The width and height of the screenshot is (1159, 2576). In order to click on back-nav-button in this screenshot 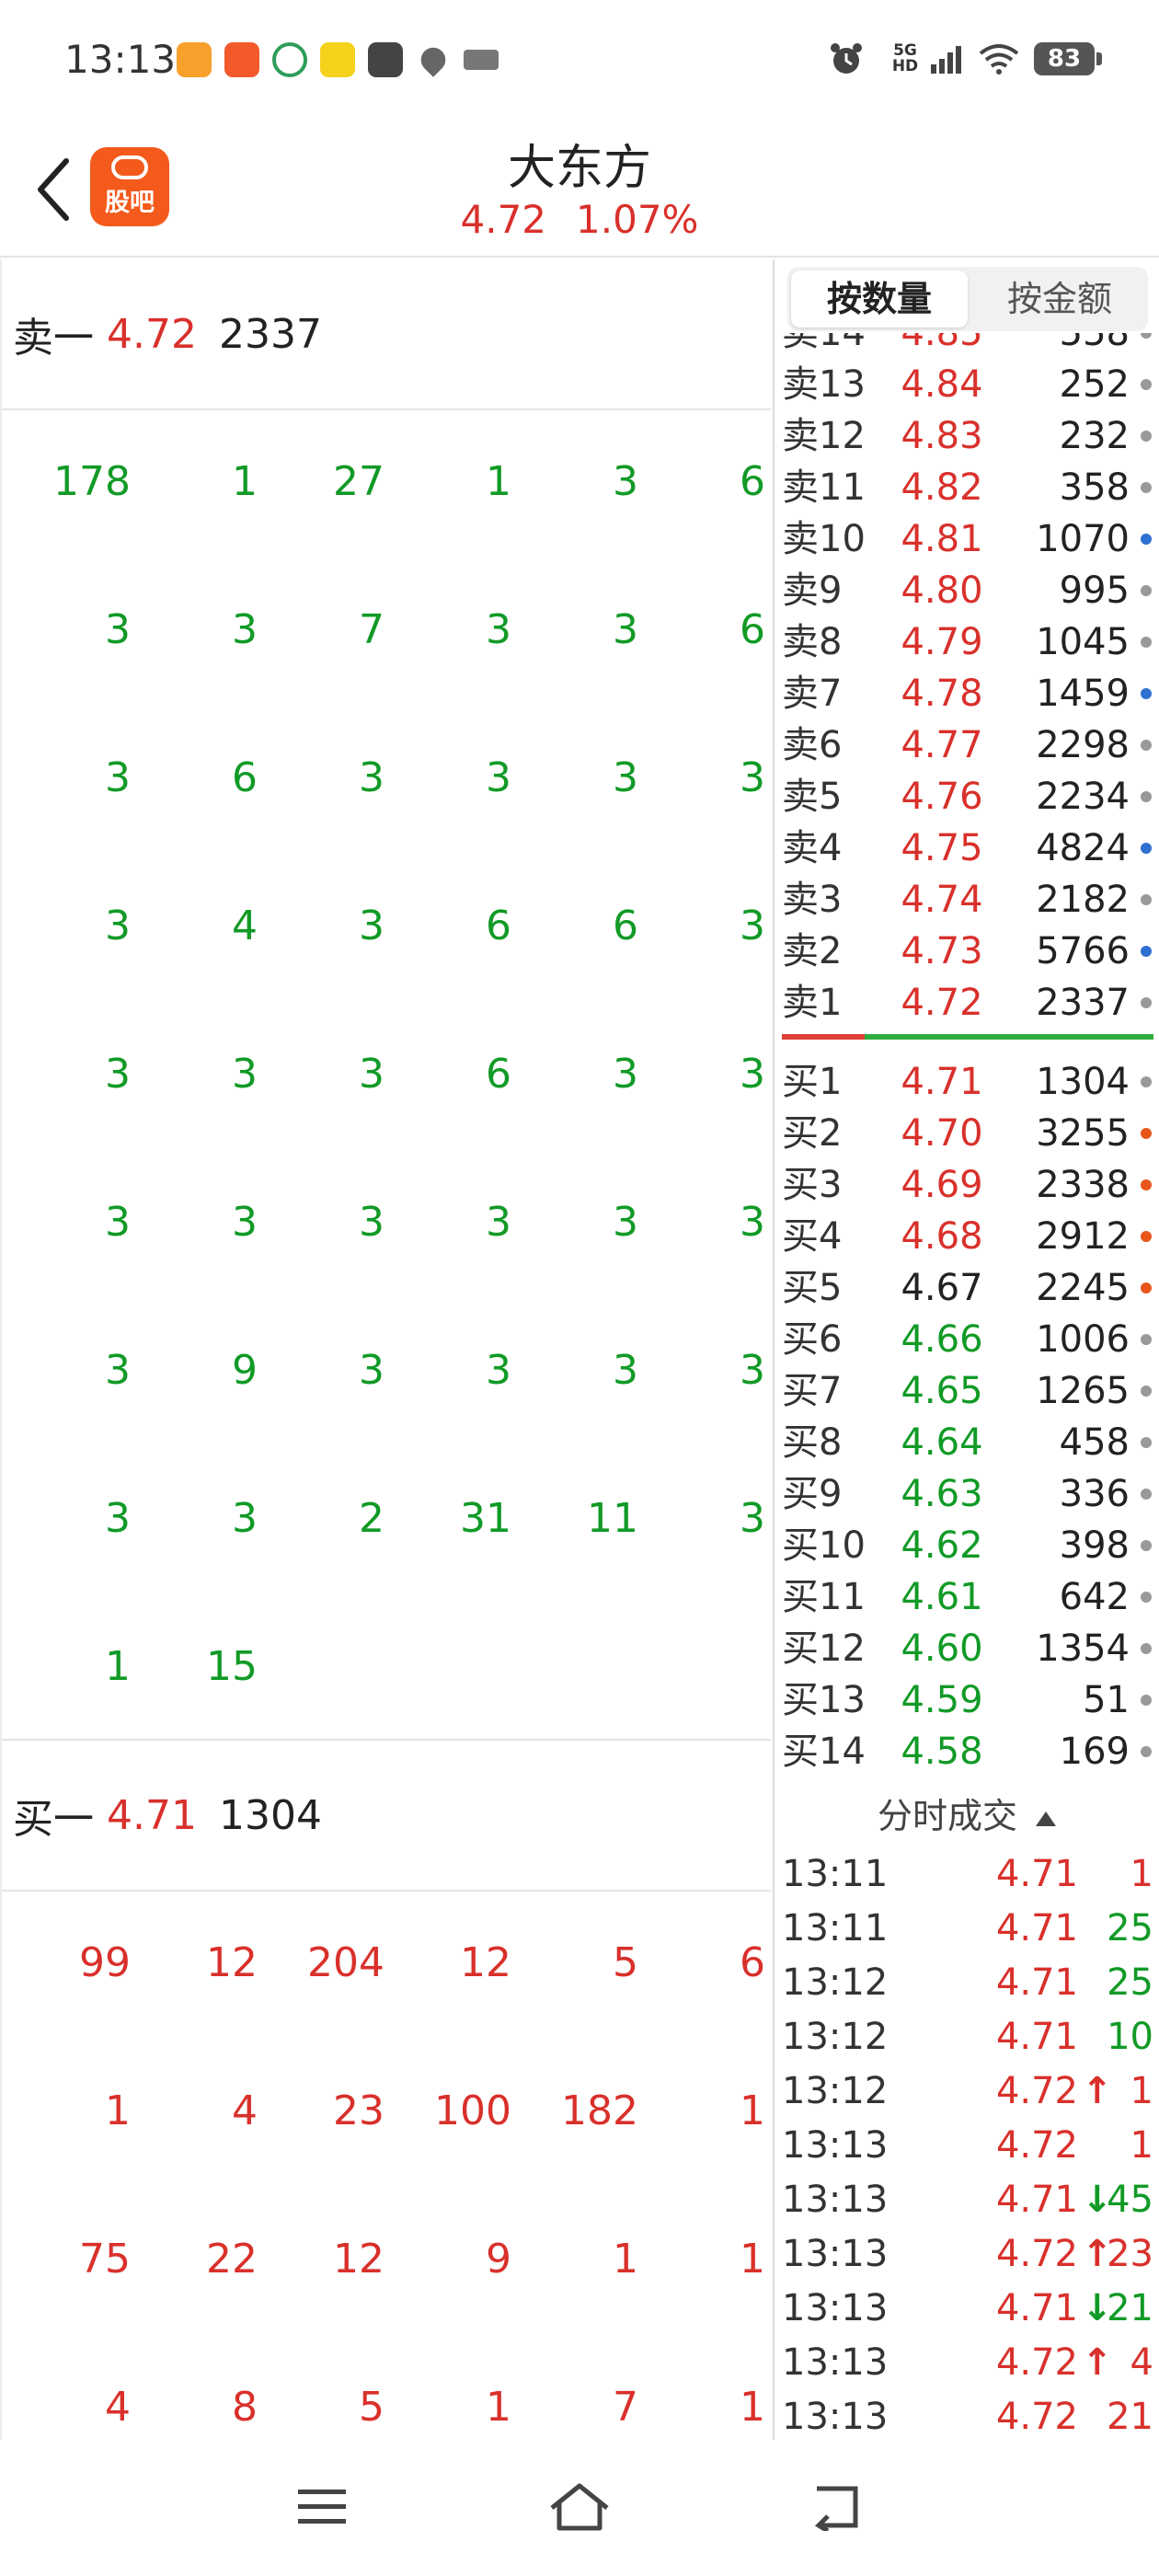, I will do `click(837, 2507)`.